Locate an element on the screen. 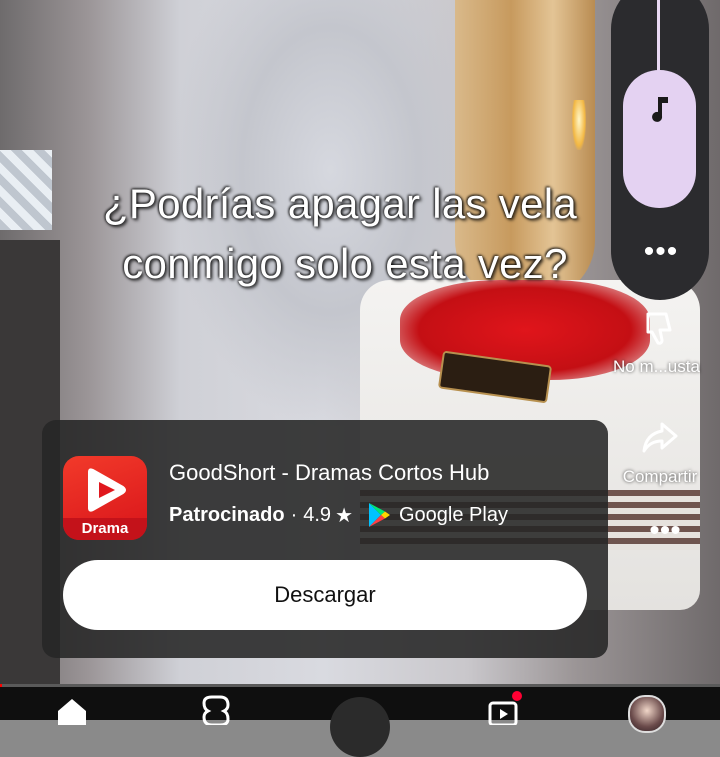 The width and height of the screenshot is (720, 757). thumbs-down-icon is located at coordinates (659, 328).